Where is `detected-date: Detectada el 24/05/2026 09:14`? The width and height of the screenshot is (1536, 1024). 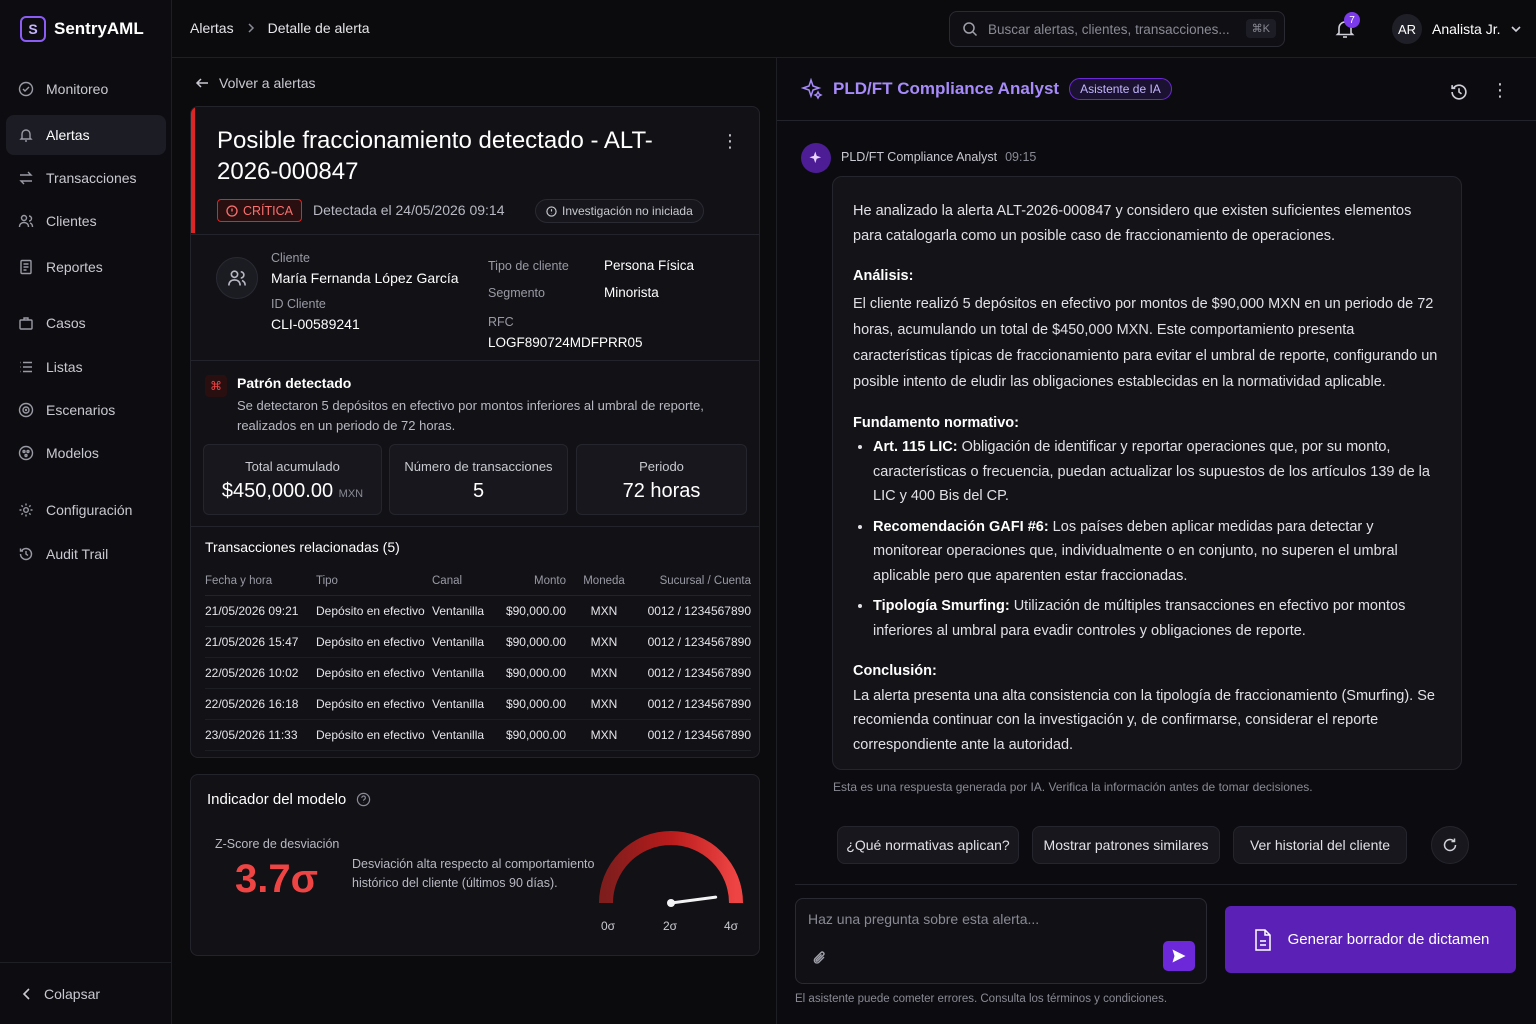 detected-date: Detectada el 24/05/2026 09:14 is located at coordinates (409, 210).